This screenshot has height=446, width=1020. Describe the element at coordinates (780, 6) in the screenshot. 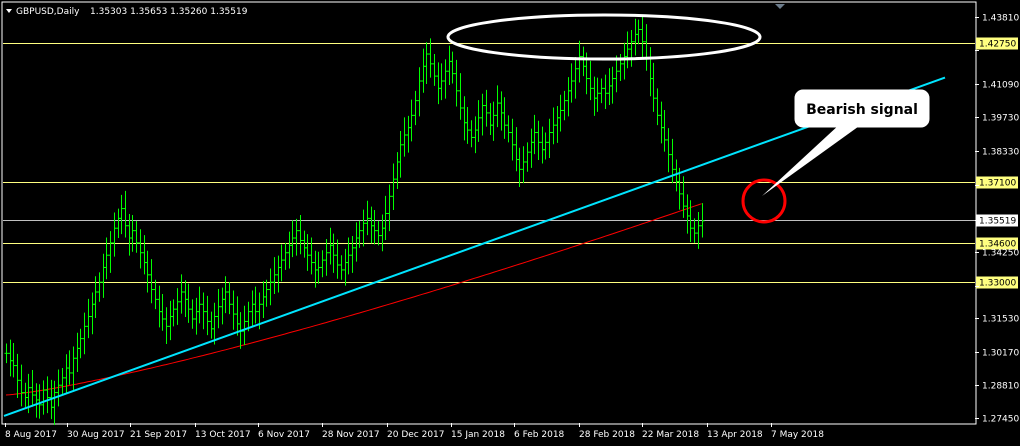

I see `shift-marker-icon` at that location.